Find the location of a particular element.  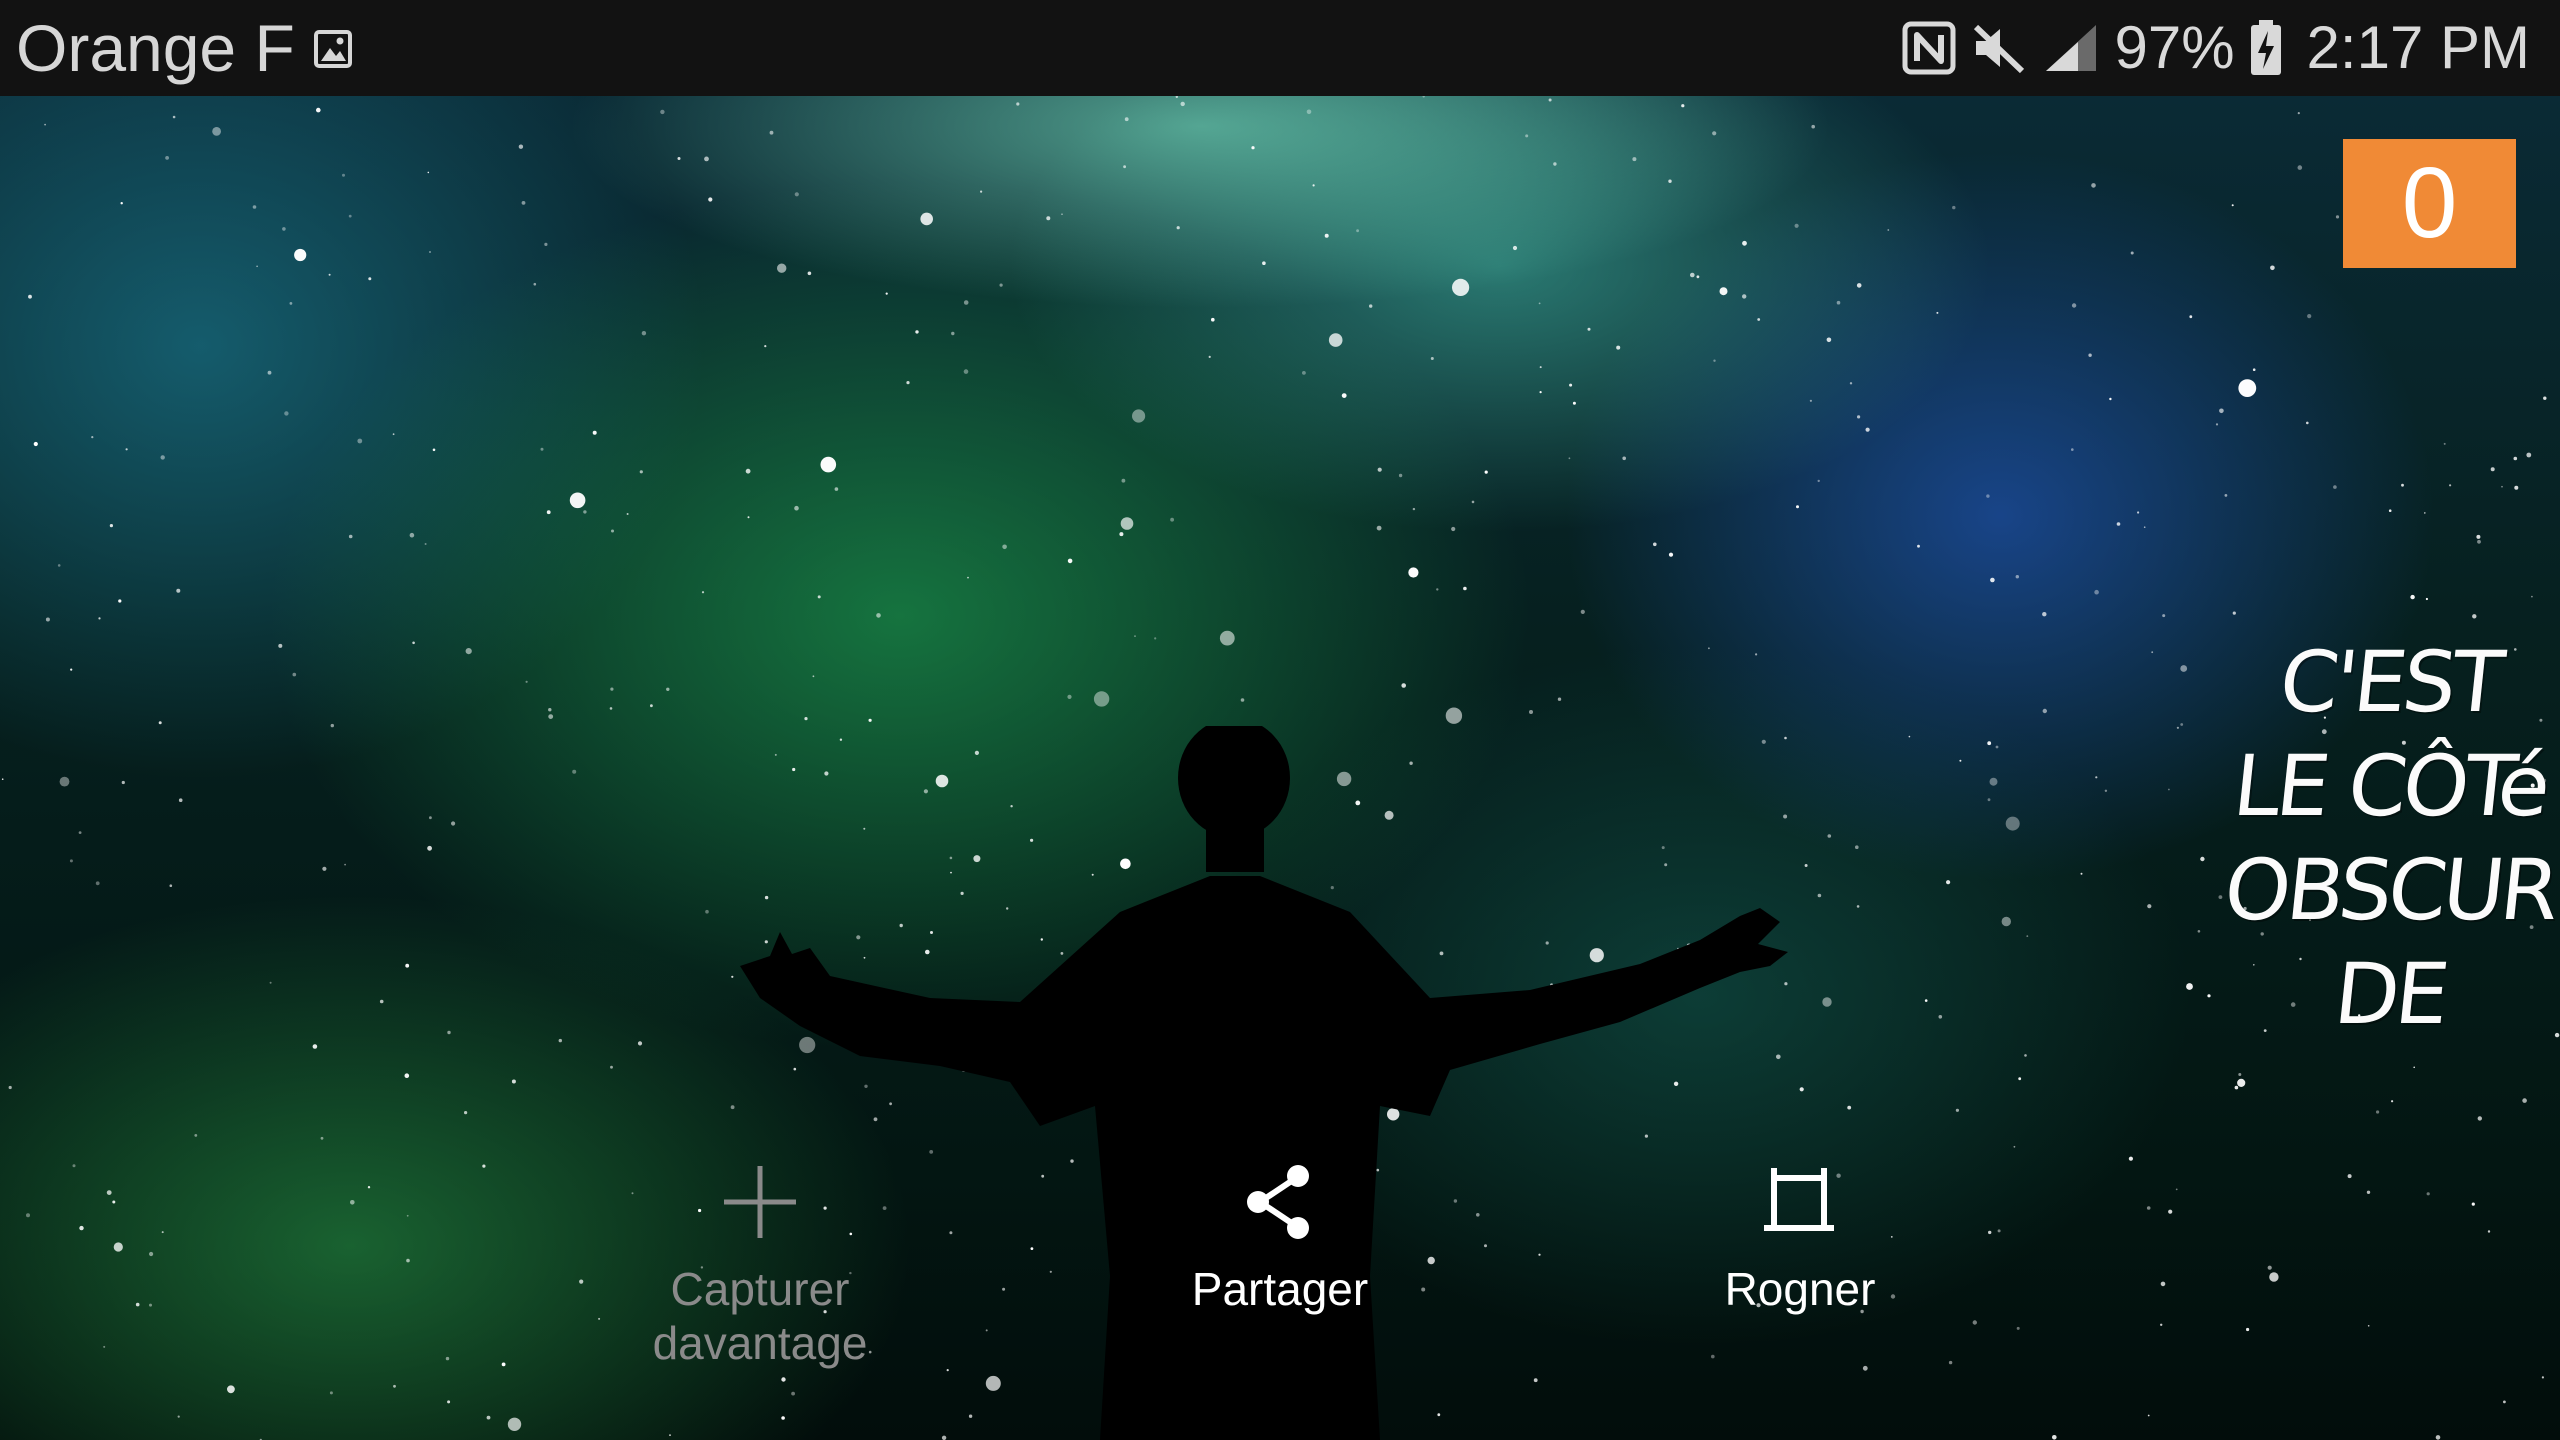

quote-text: C'EST LE CÔTé OBSCUR DE is located at coordinates (2370, 838).